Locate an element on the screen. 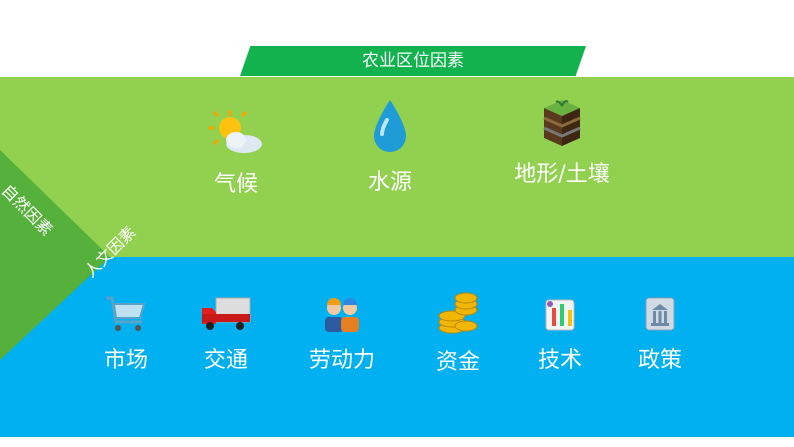 The width and height of the screenshot is (794, 447). truck-icon is located at coordinates (226, 313).